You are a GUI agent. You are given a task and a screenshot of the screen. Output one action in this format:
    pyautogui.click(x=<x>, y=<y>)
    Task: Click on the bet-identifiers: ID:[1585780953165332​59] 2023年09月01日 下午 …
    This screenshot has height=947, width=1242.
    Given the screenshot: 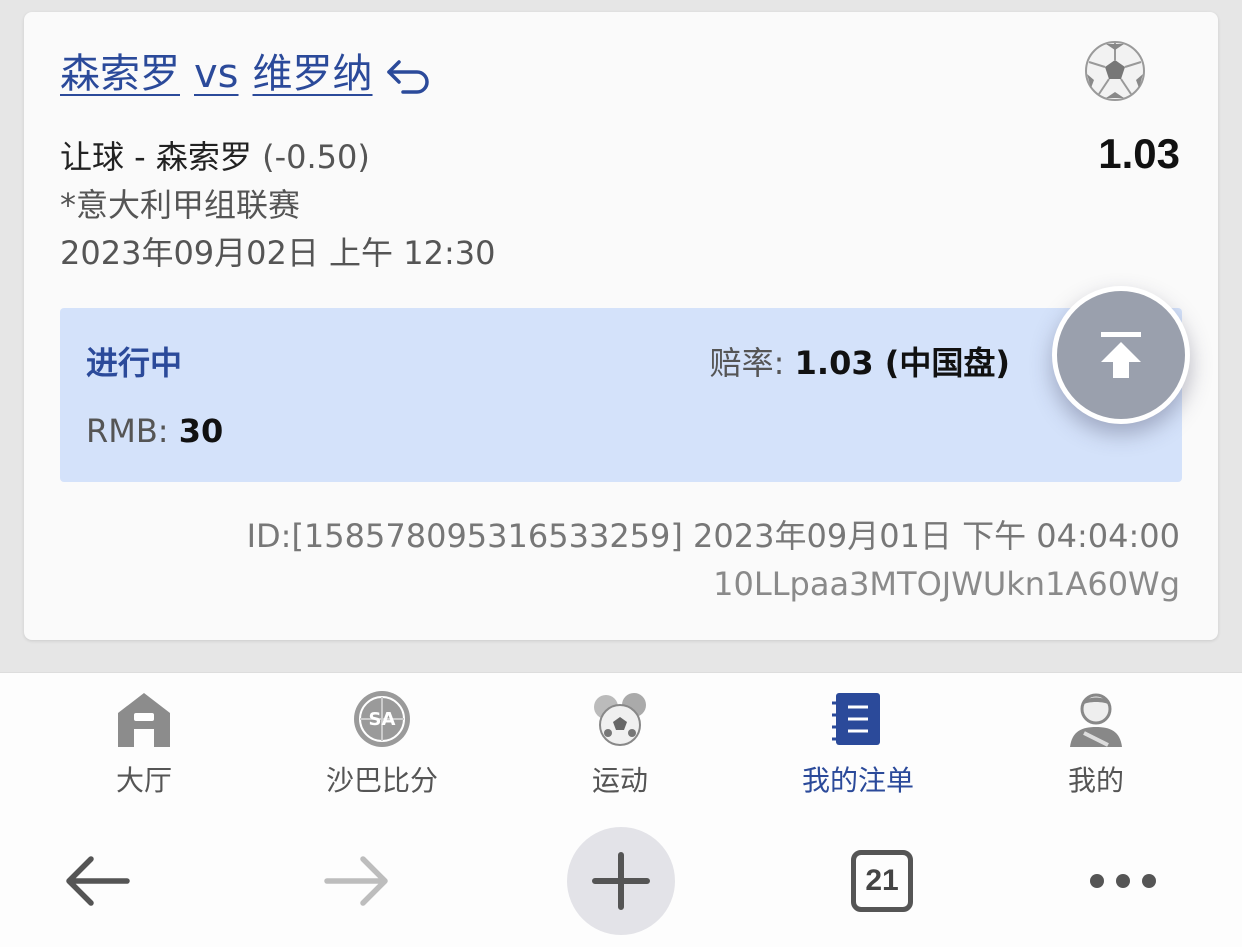 What is the action you would take?
    pyautogui.click(x=713, y=560)
    